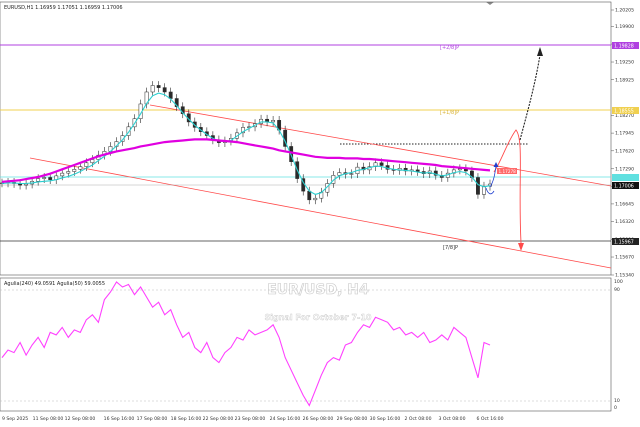  I want to click on indicator-axis-100: 100, so click(618, 282).